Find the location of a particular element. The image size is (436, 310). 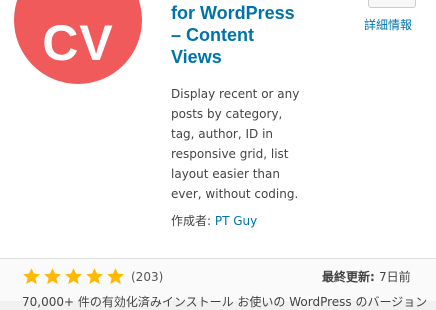

plugin-author: 作成者: PT Guy is located at coordinates (214, 220).